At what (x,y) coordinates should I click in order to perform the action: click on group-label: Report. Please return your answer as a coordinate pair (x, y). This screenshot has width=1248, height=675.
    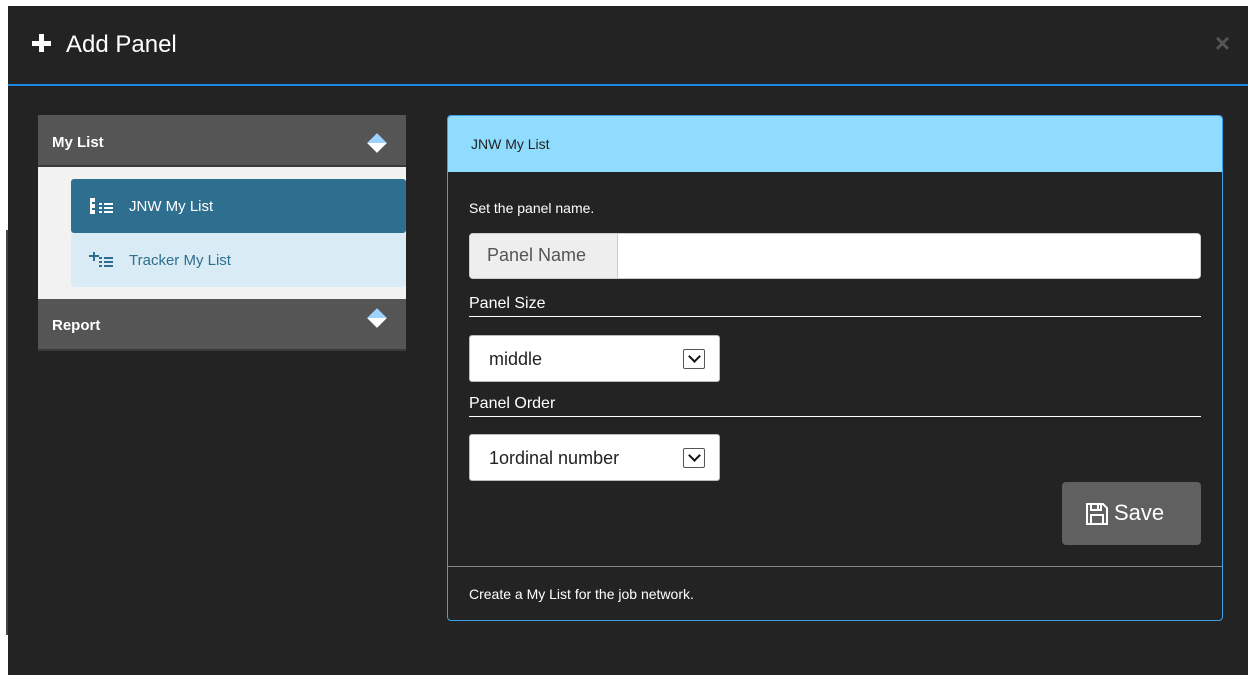
    Looking at the image, I should click on (76, 325).